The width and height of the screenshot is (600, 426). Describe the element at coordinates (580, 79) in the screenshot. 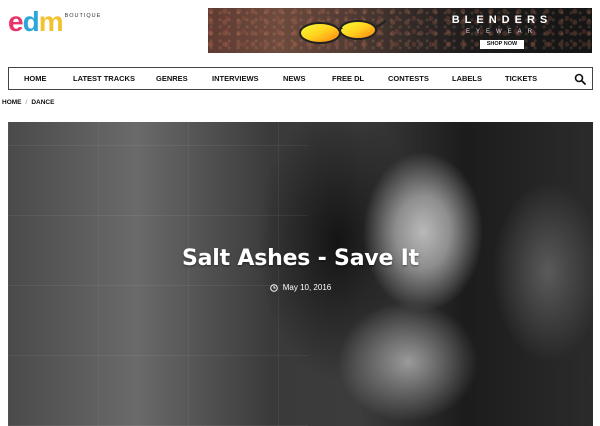

I see `search-icon` at that location.